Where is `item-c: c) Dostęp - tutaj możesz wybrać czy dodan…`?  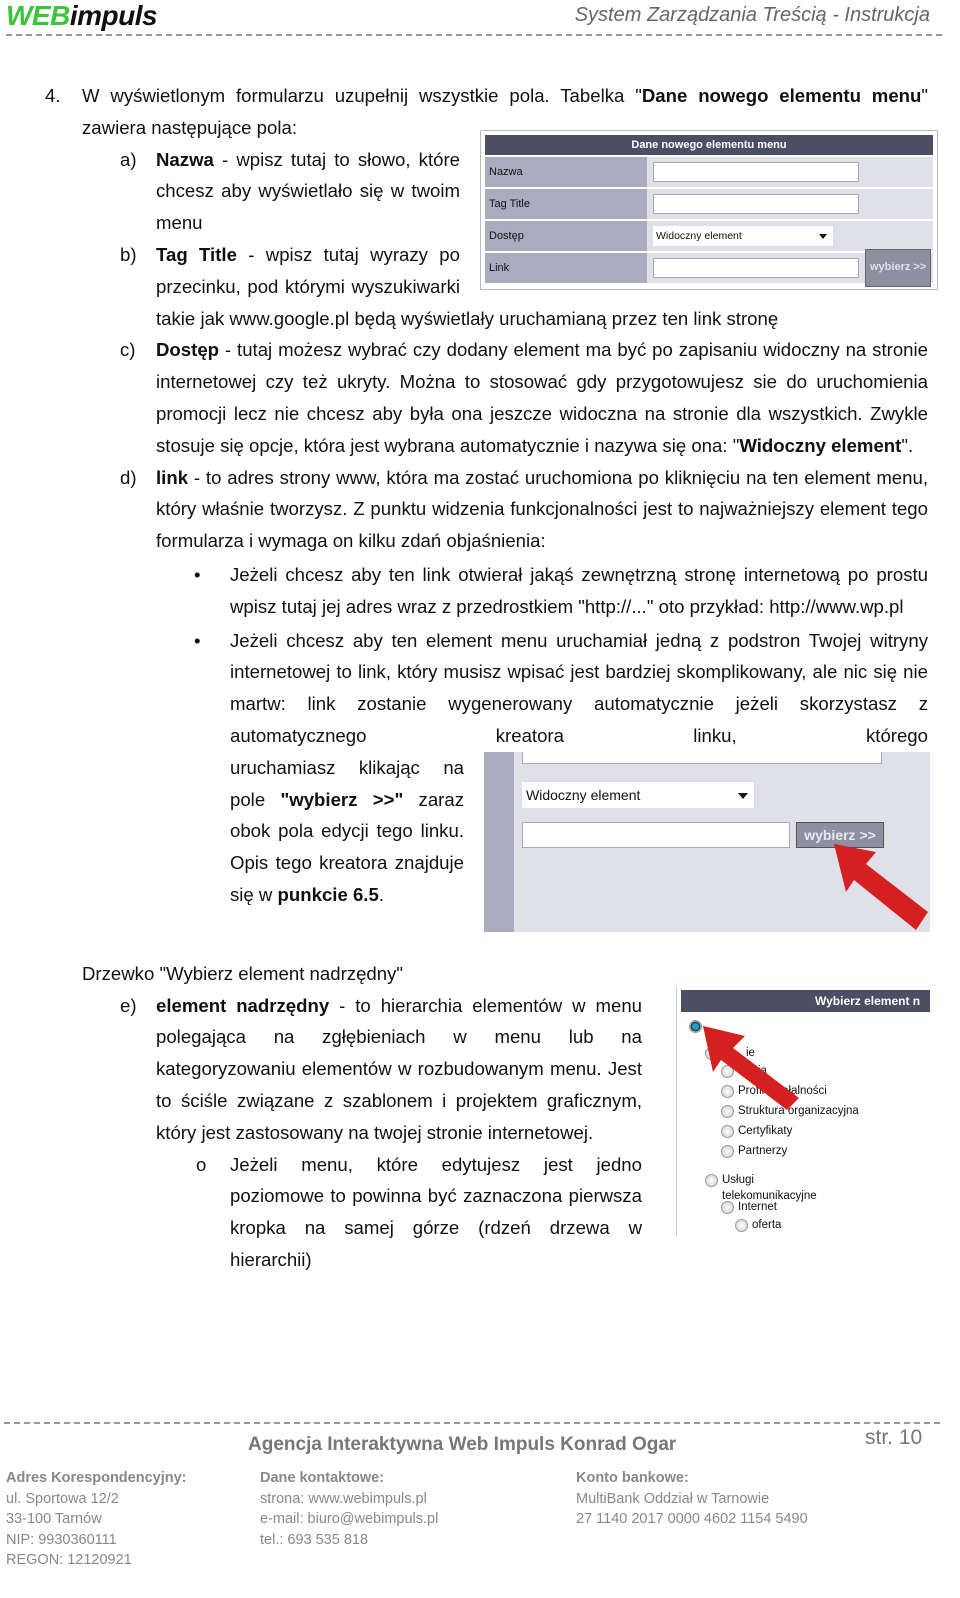 item-c: c) Dostęp - tutaj możesz wybrać czy dodan… is located at coordinates (505, 397).